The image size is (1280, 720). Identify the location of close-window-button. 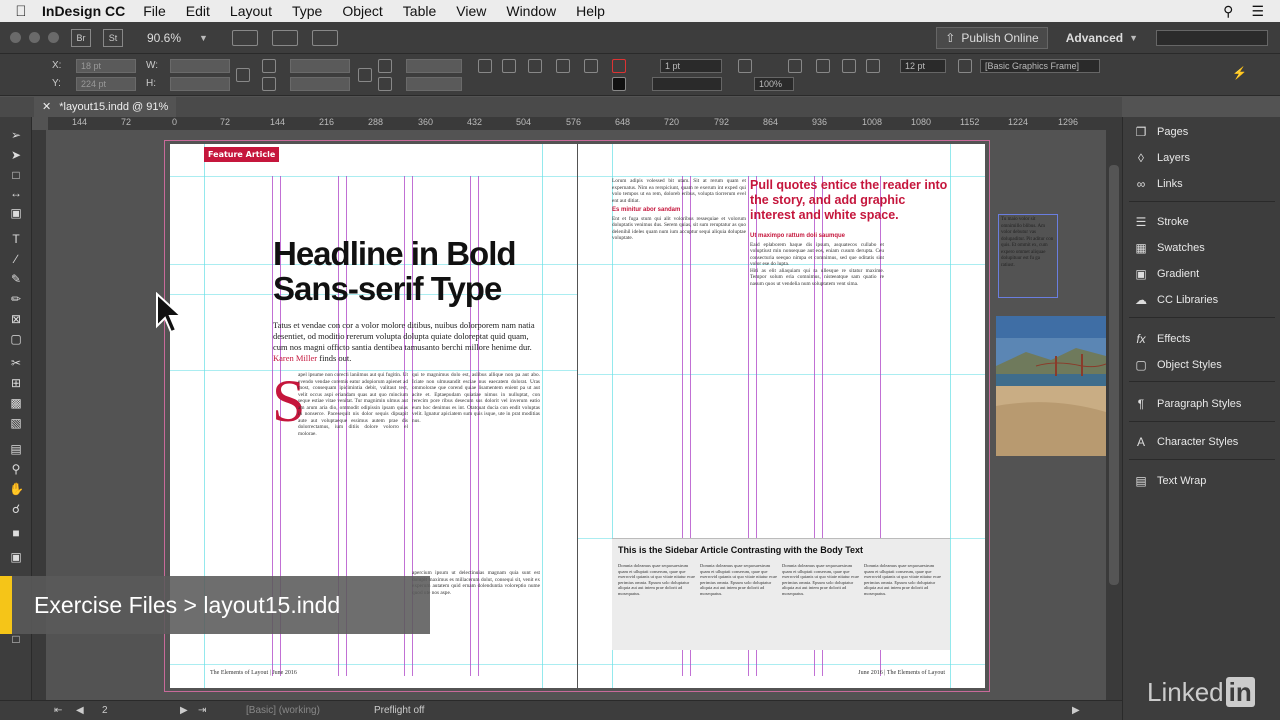
(15, 37).